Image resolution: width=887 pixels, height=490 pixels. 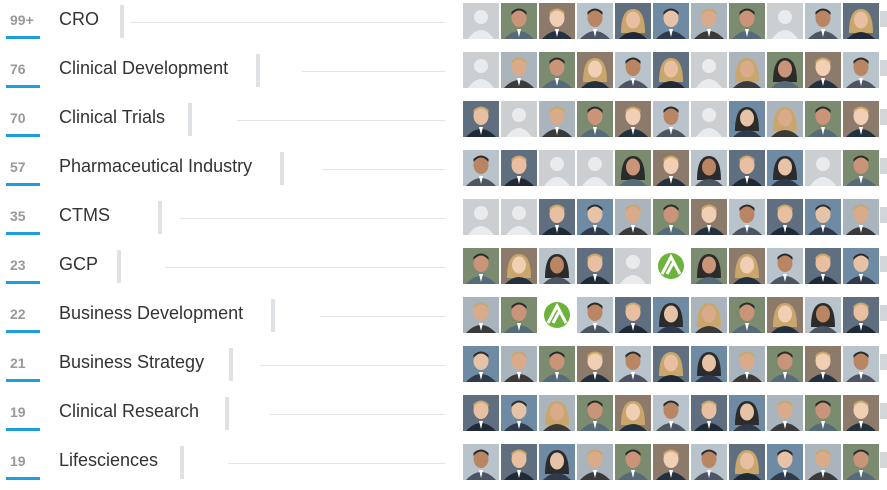 I want to click on endorsement-count: 23, so click(x=27, y=265).